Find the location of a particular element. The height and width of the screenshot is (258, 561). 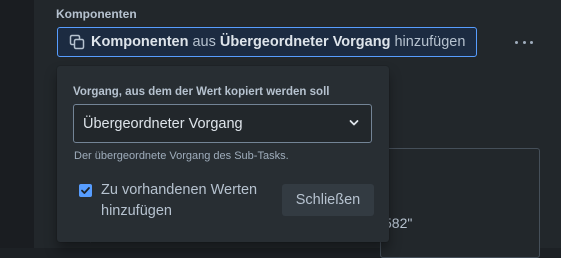

background-card is located at coordinates (460, 203).